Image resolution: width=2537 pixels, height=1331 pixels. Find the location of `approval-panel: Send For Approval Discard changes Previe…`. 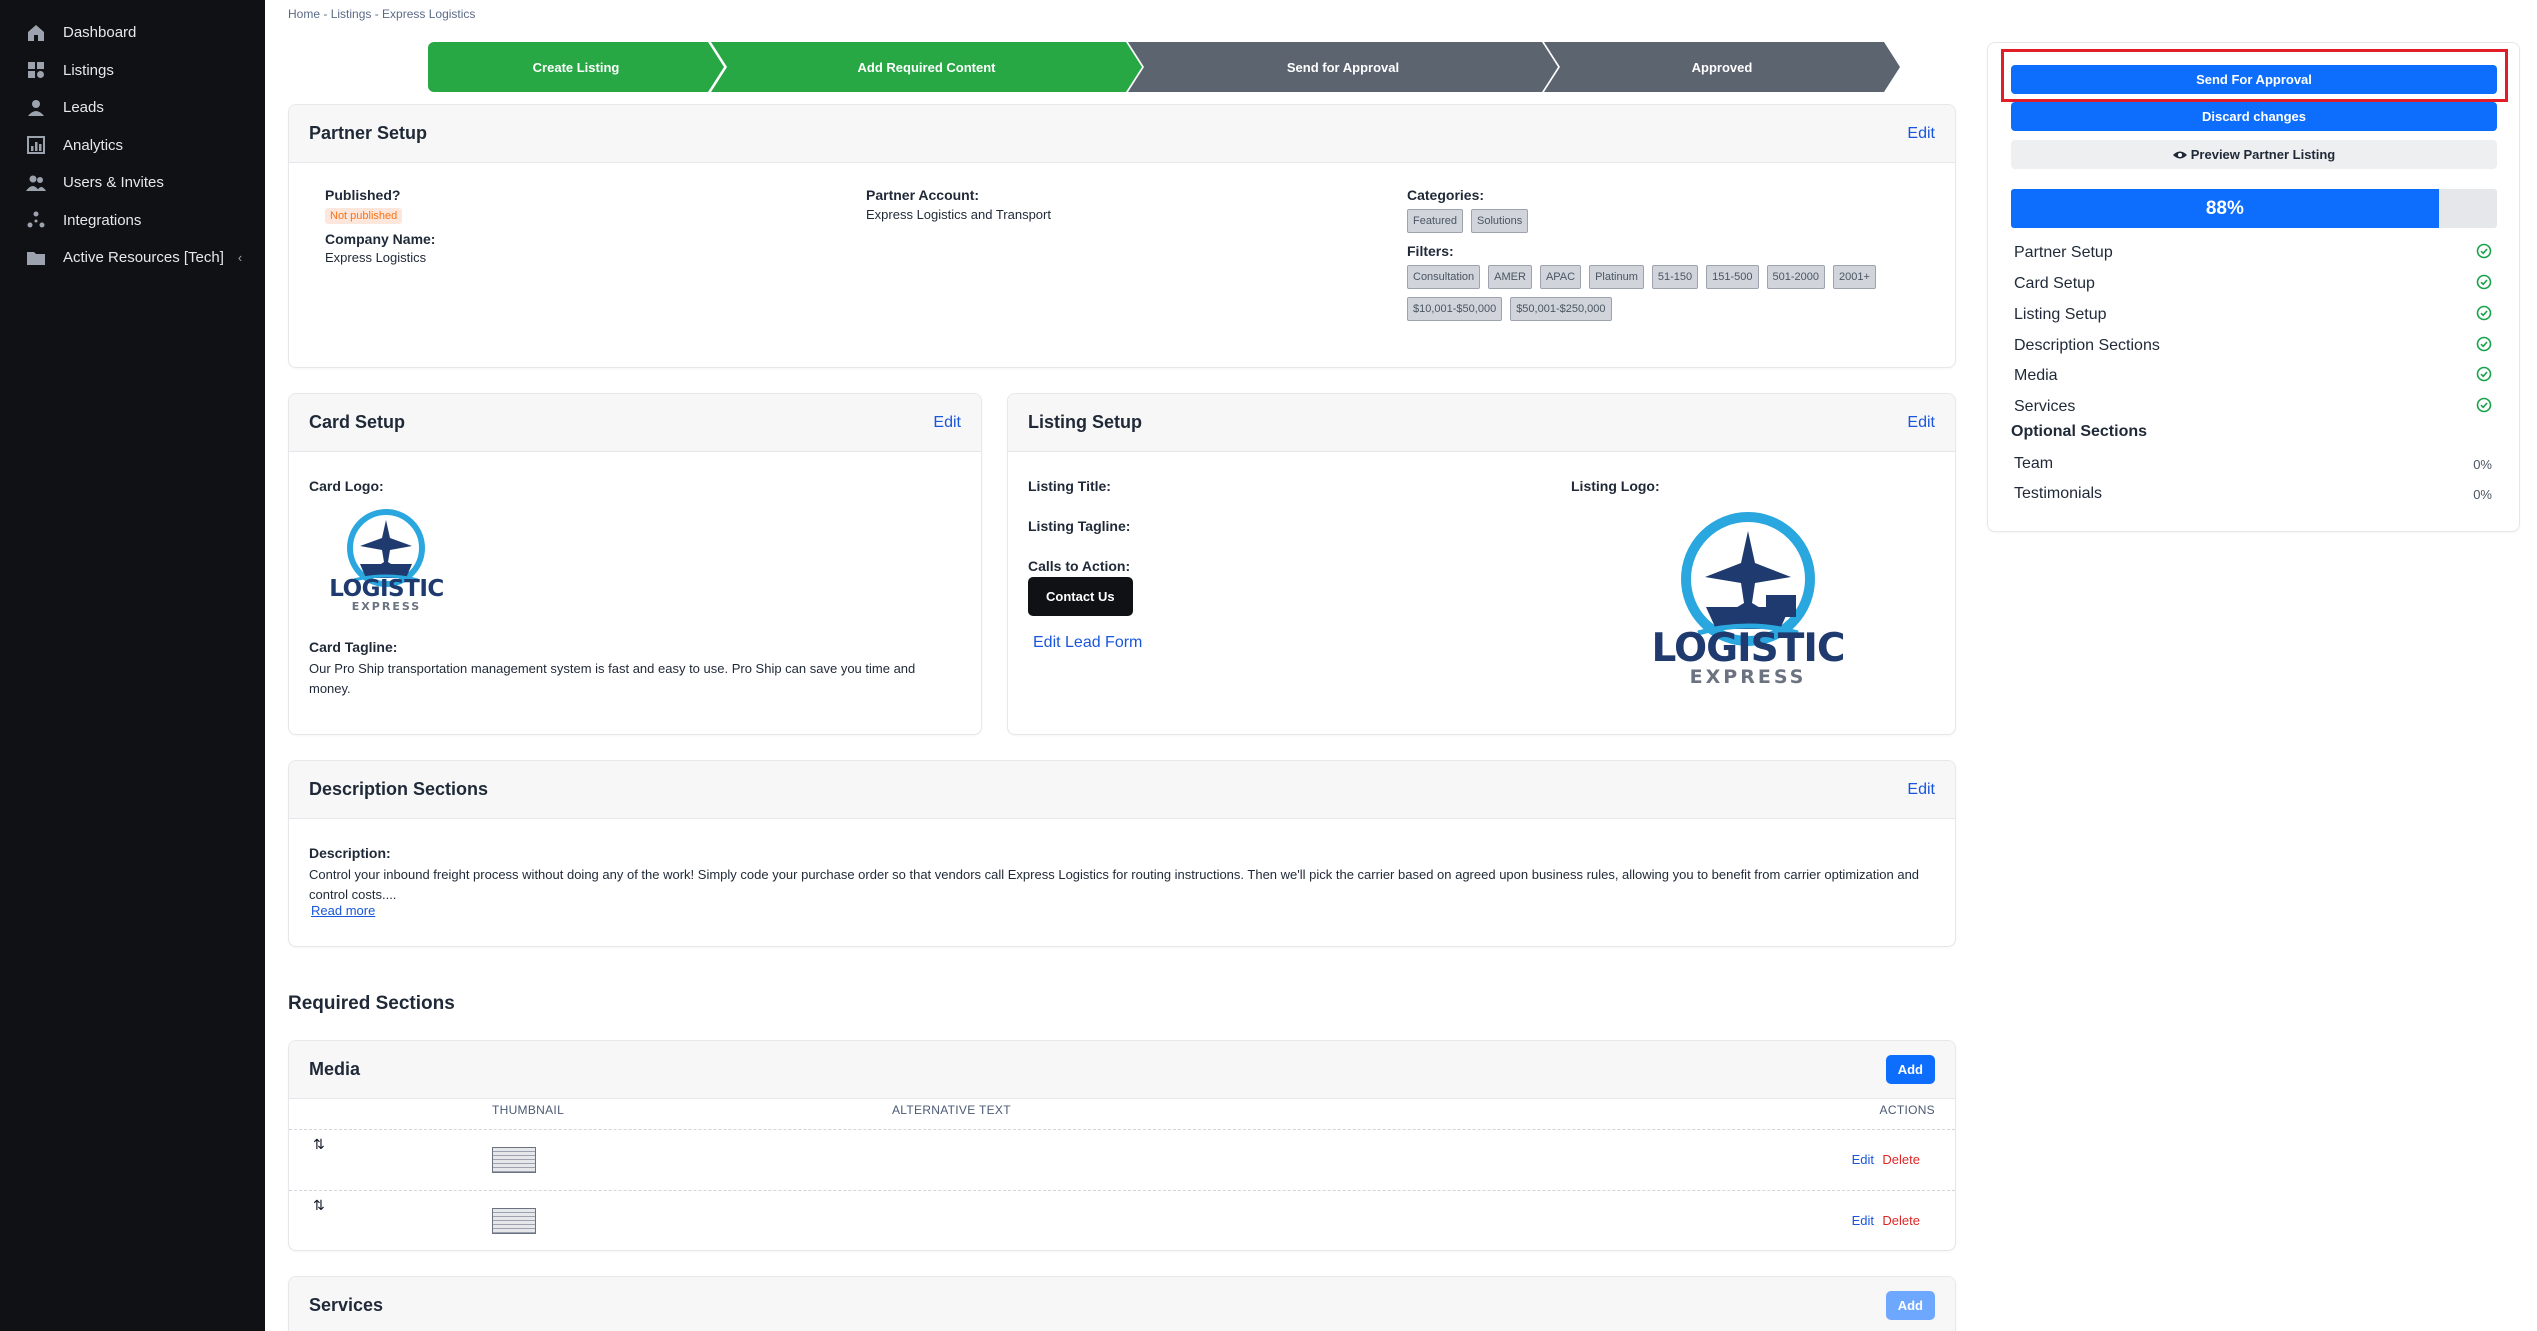

approval-panel: Send For Approval Discard changes Previe… is located at coordinates (2253, 287).